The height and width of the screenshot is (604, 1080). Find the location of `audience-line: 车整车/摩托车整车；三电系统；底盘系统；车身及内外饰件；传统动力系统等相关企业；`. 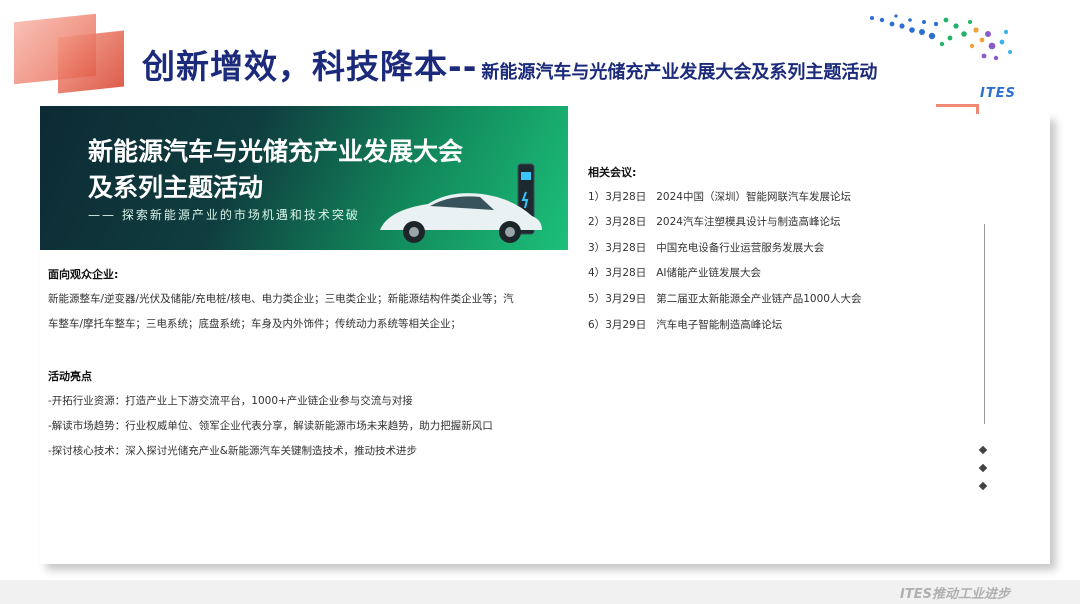

audience-line: 车整车/摩托车整车；三电系统；底盘系统；车身及内外饰件；传统动力系统等相关企业； is located at coordinates (255, 324).